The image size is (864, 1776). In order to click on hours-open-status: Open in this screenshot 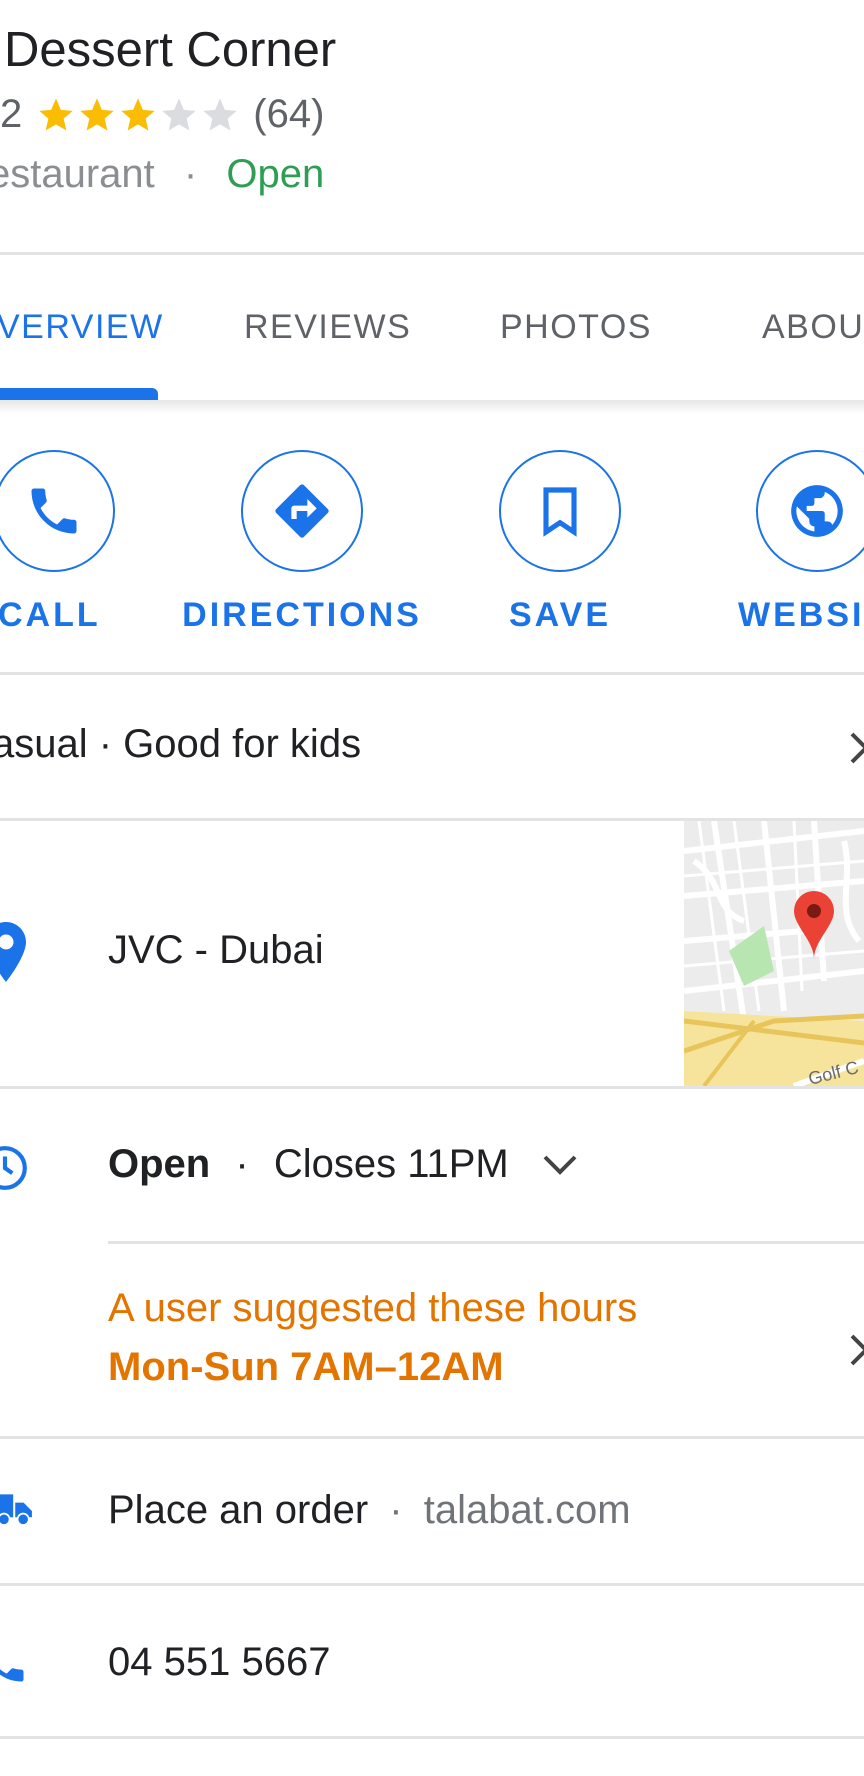, I will do `click(159, 1164)`.